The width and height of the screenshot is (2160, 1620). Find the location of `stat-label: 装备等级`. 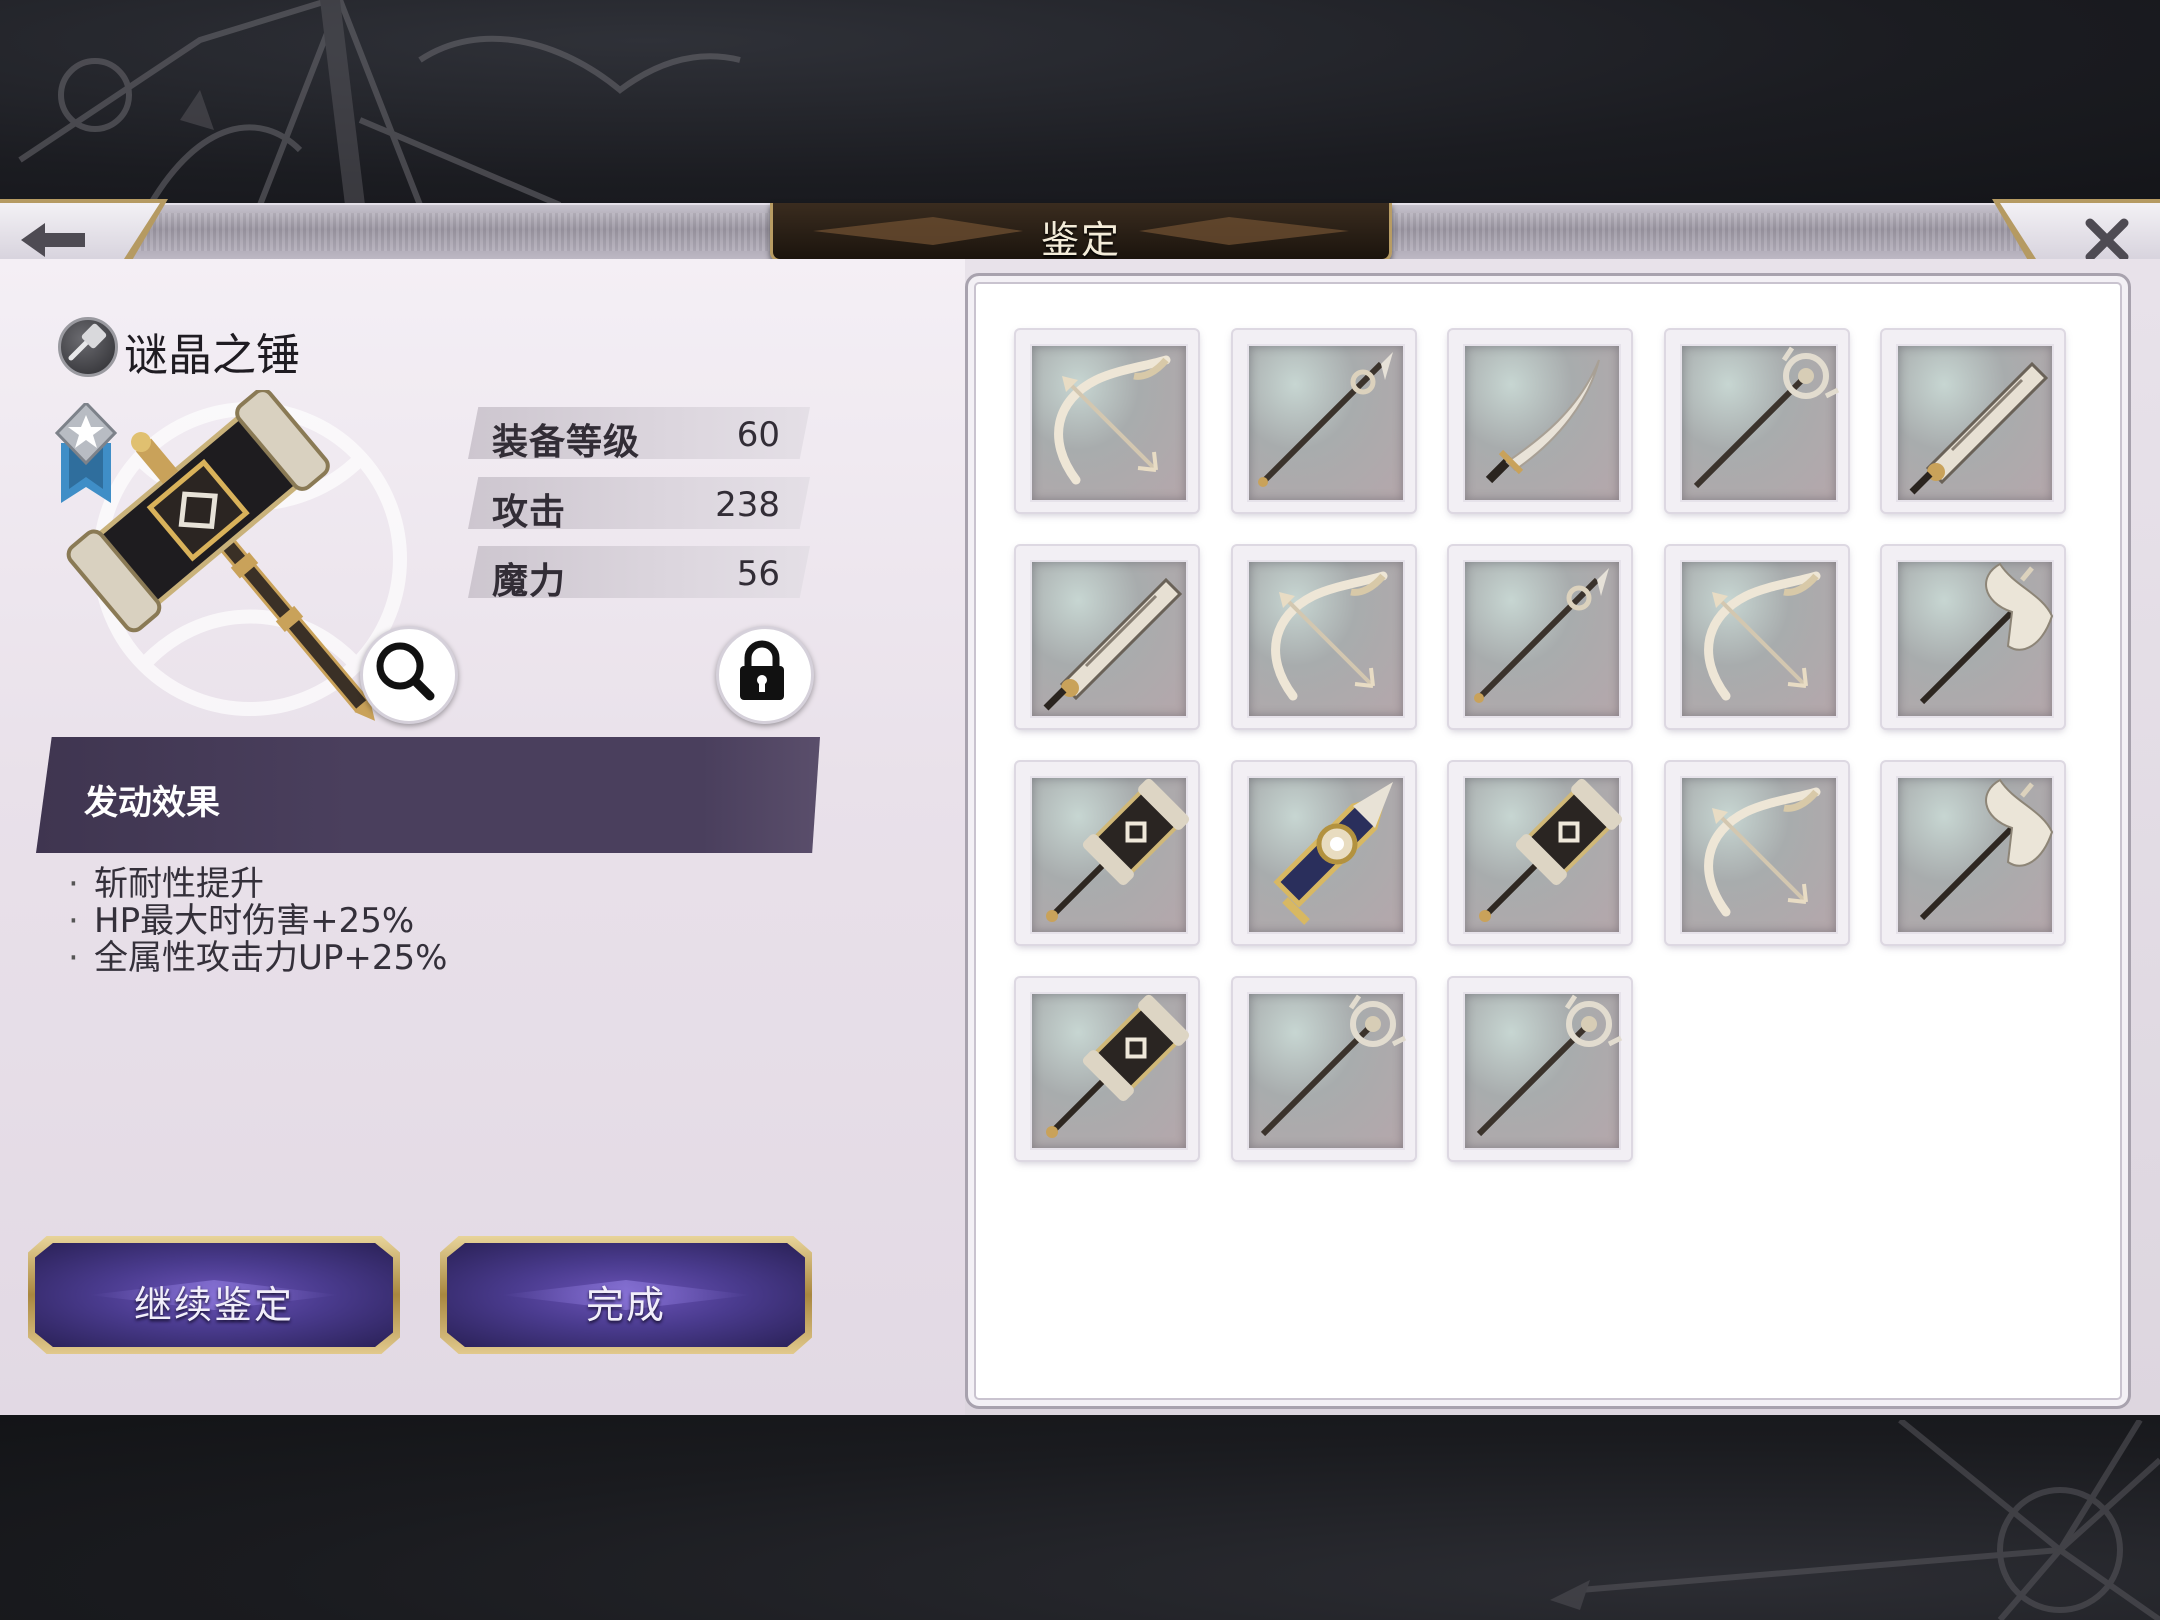

stat-label: 装备等级 is located at coordinates (566, 442).